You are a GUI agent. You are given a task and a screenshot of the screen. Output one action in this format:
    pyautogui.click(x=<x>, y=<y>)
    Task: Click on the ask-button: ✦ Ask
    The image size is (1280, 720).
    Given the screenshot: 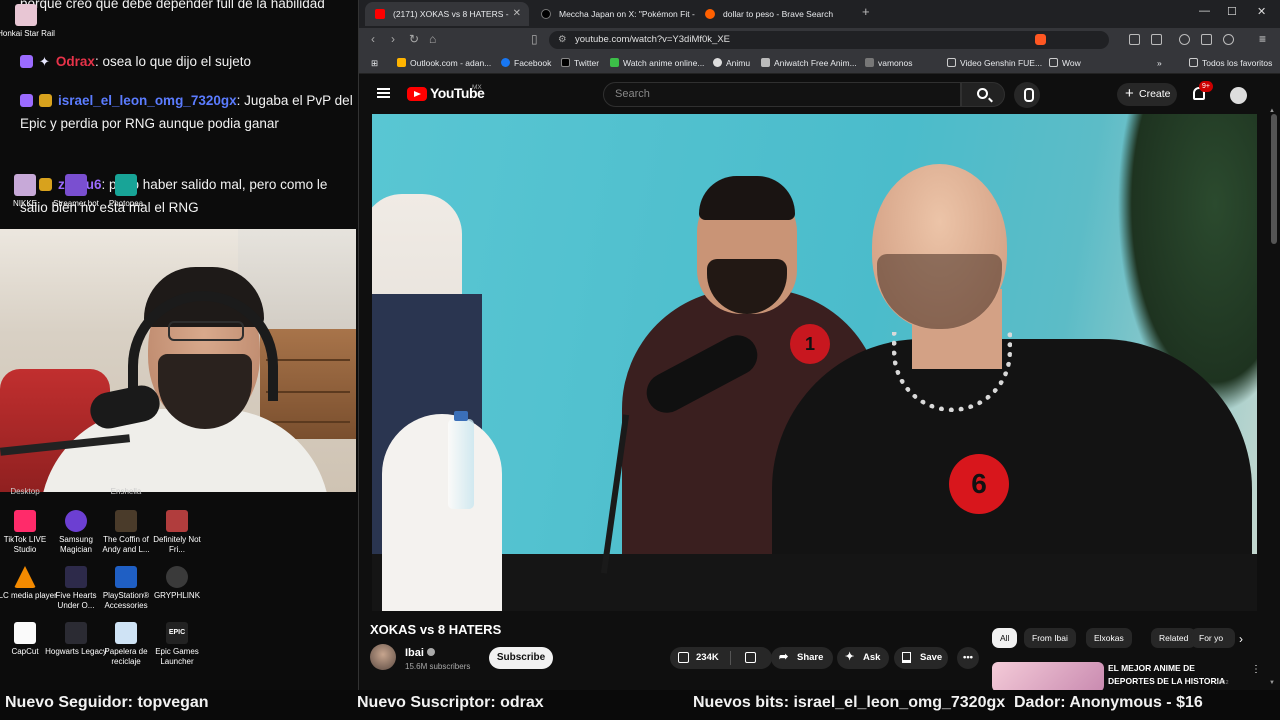 What is the action you would take?
    pyautogui.click(x=863, y=658)
    